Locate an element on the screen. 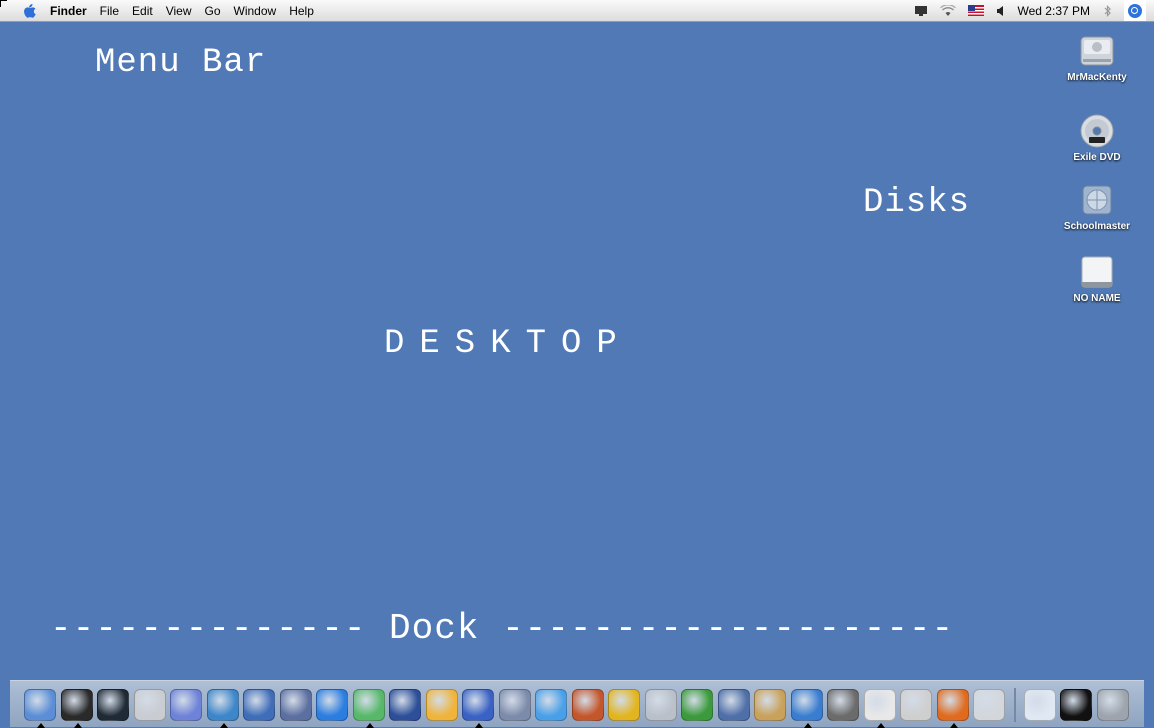 This screenshot has width=1154, height=728. script-editor-icon is located at coordinates (916, 705).